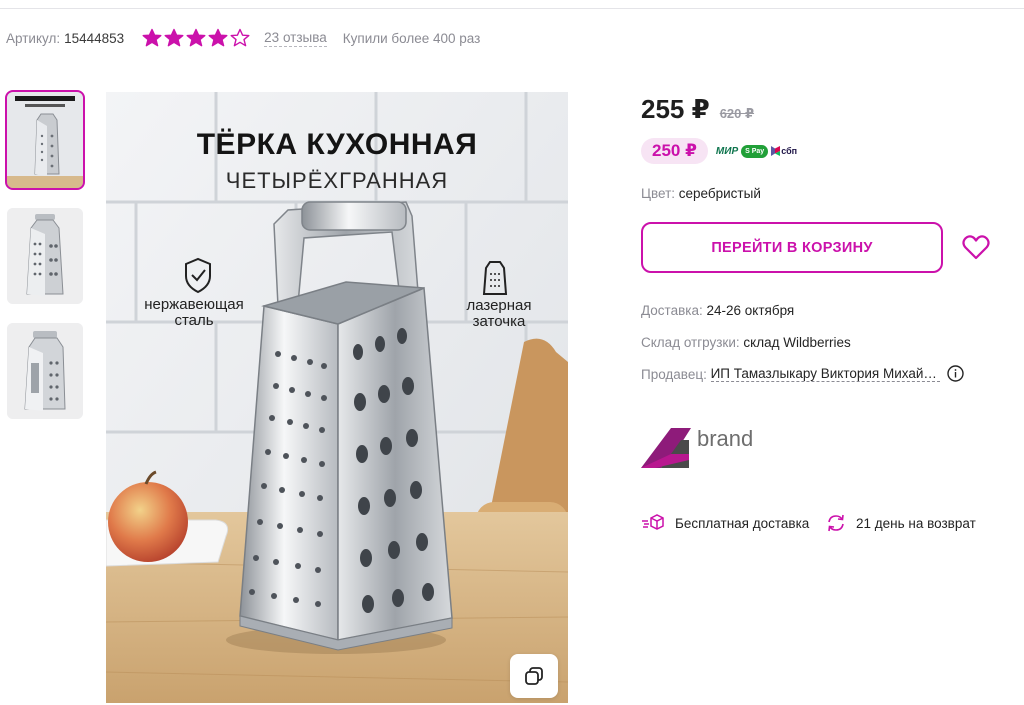 The width and height of the screenshot is (1024, 705). What do you see at coordinates (792, 247) in the screenshot?
I see `go-to-cart-button: ПЕРЕЙТИ В КОРЗИНУ` at bounding box center [792, 247].